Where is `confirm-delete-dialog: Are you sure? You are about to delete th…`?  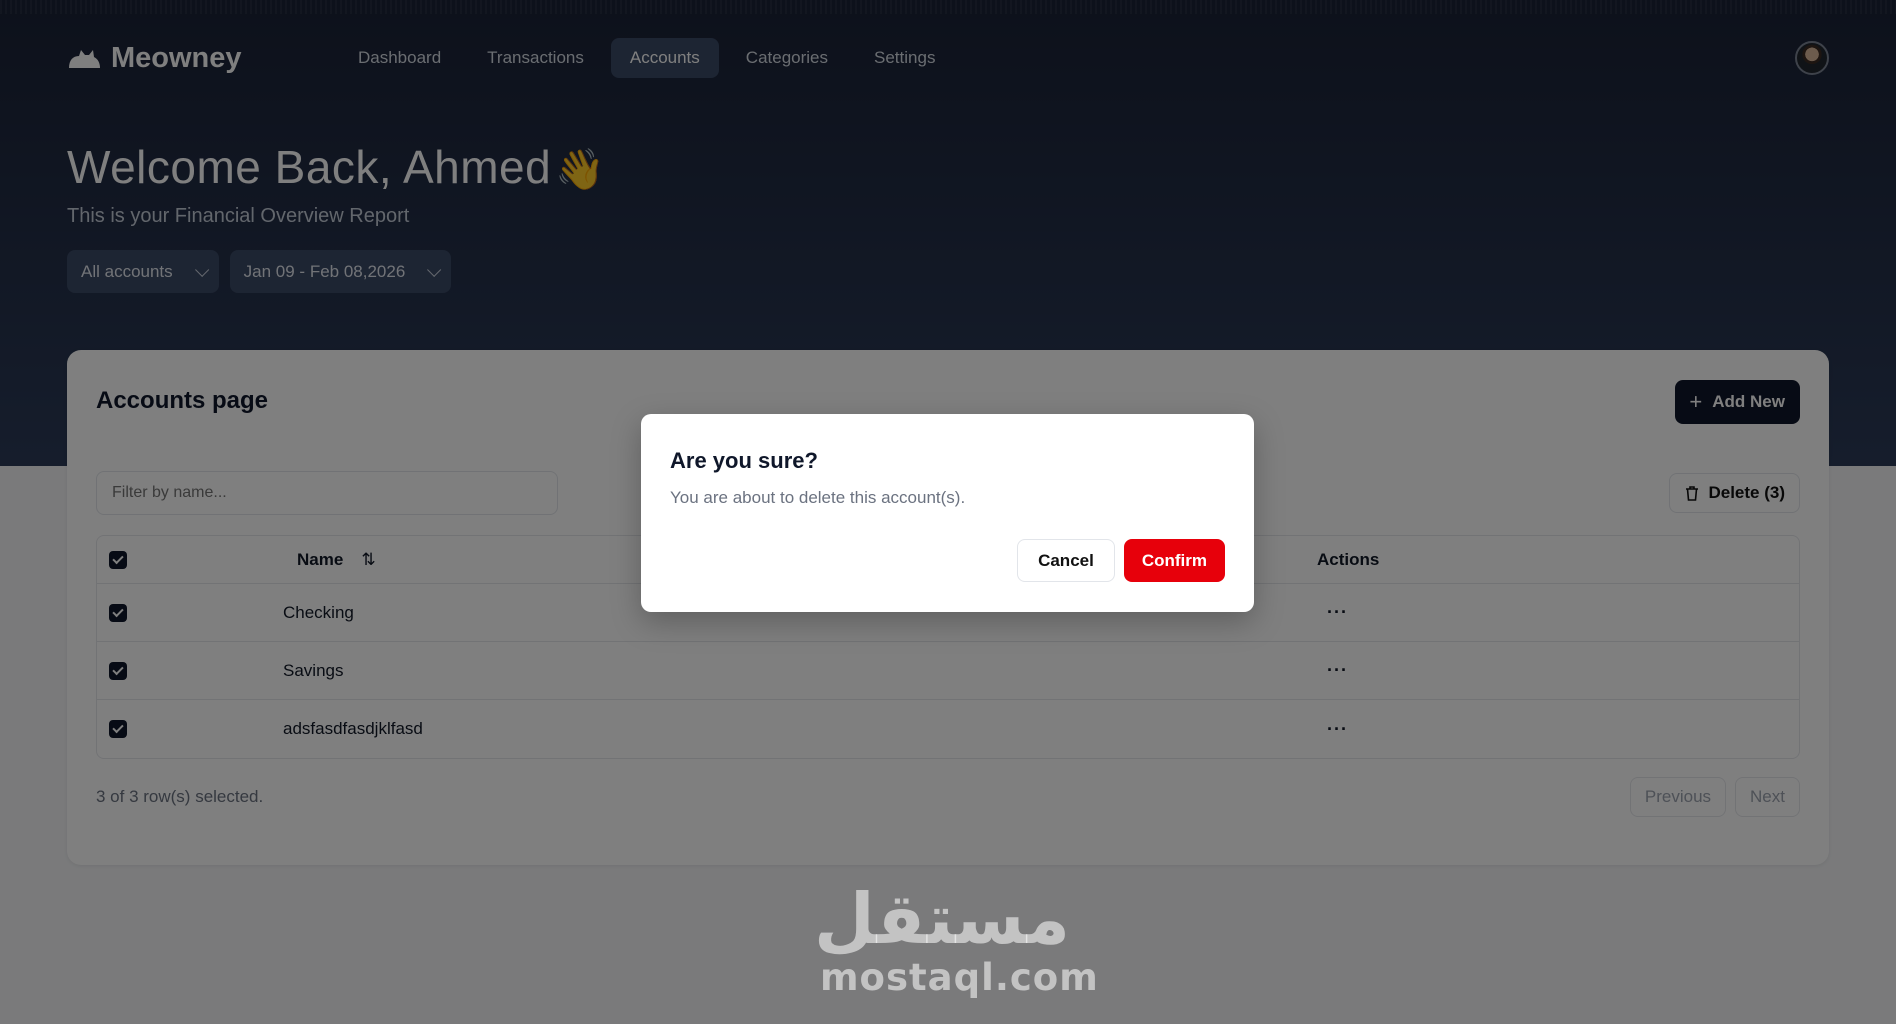 confirm-delete-dialog: Are you sure? You are about to delete th… is located at coordinates (947, 513).